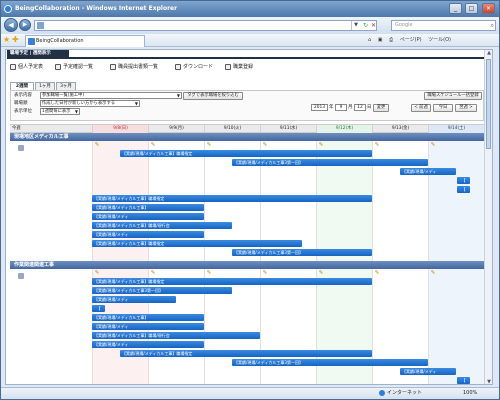 This screenshot has height=400, width=500. I want to click on next-week-button: 翌週 >, so click(466, 108).